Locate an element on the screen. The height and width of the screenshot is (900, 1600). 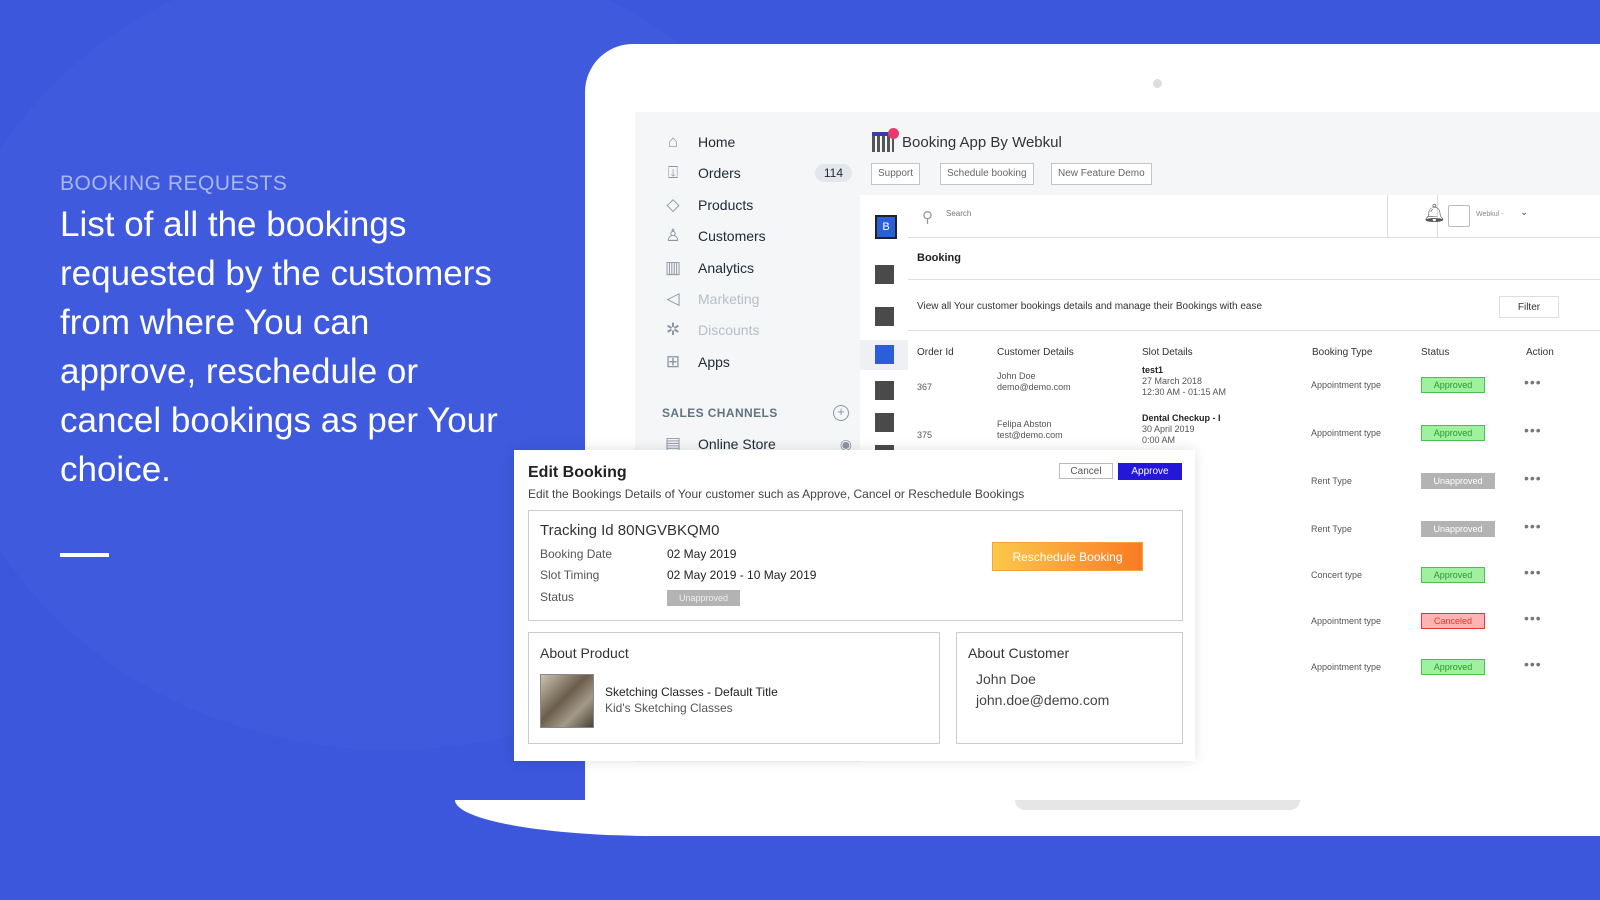
search-icon: ⚲ is located at coordinates (927, 217).